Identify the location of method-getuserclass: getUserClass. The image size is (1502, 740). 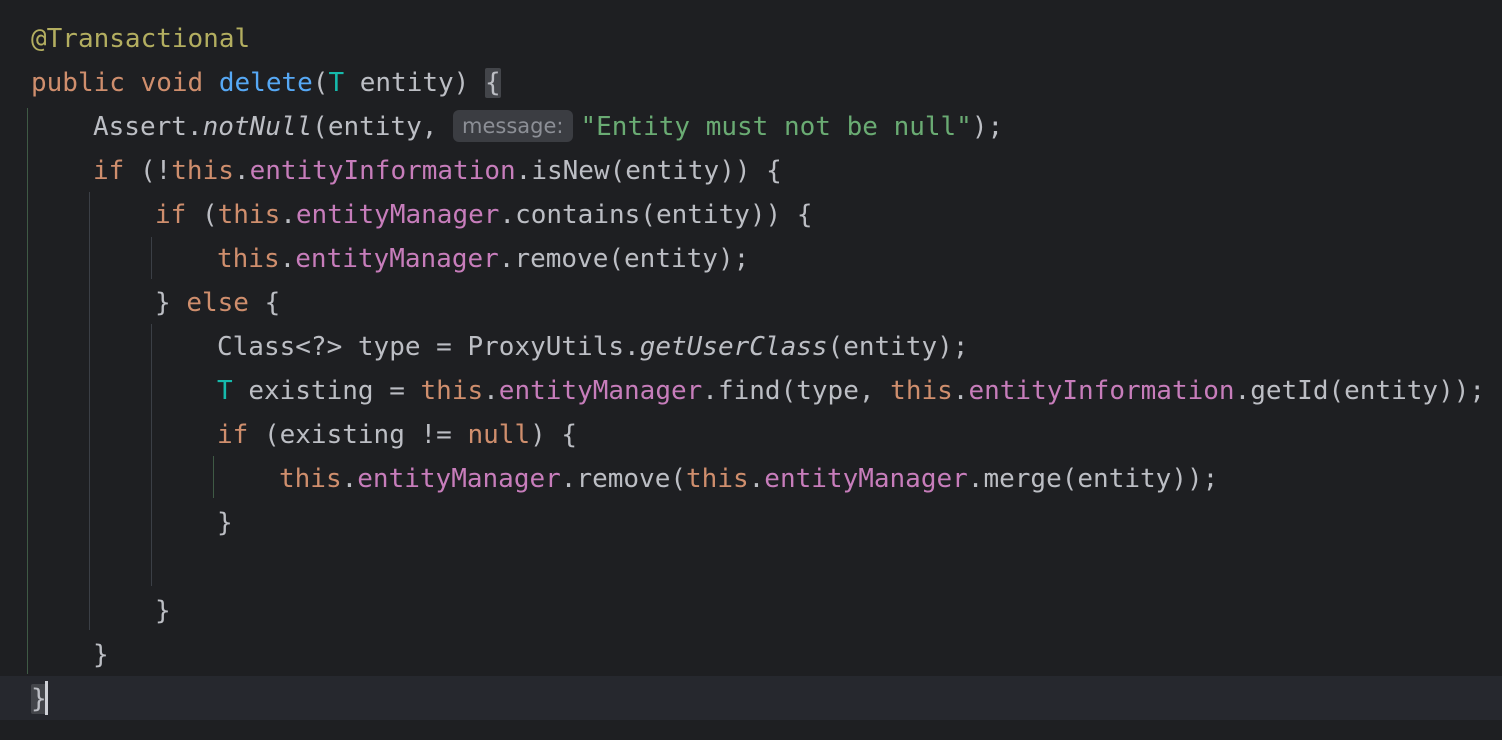
(733, 347).